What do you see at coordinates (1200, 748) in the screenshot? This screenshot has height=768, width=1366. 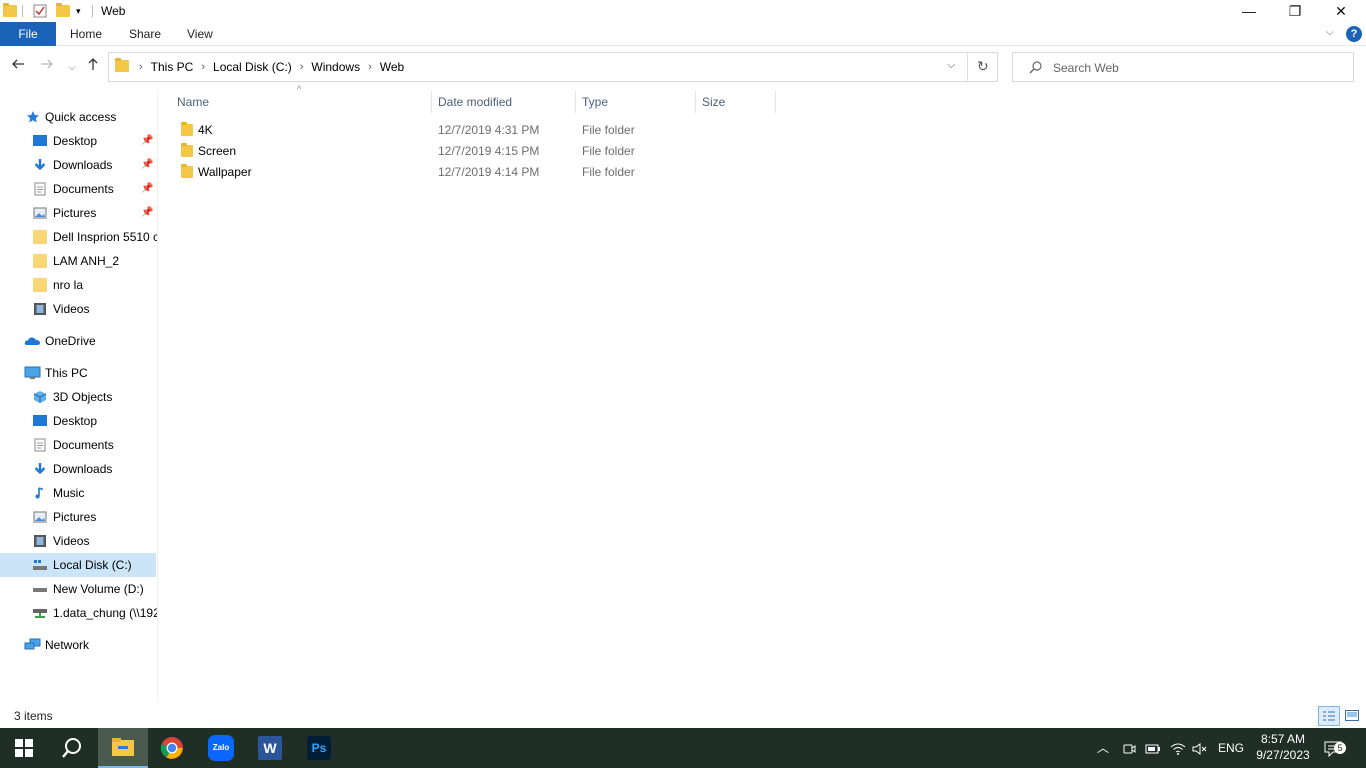 I see `volume-muted-icon` at bounding box center [1200, 748].